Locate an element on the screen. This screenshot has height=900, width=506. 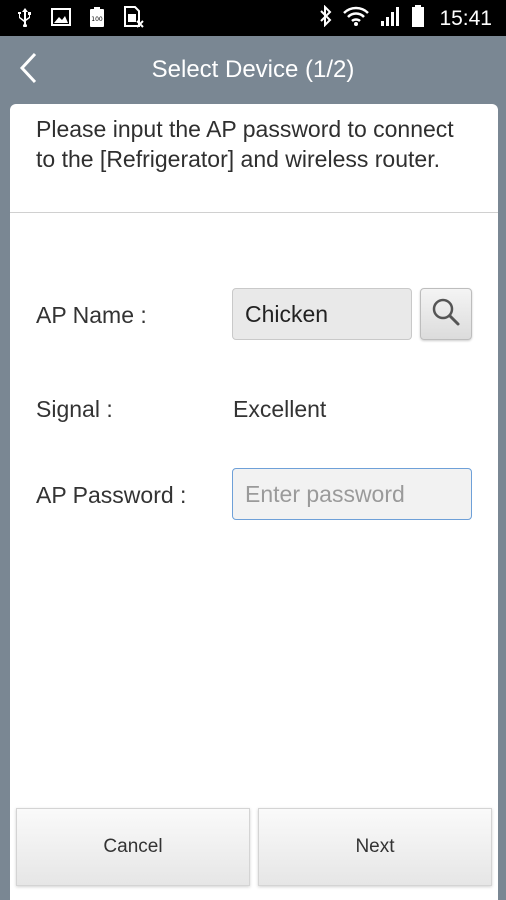
sim-card-icon is located at coordinates (133, 17).